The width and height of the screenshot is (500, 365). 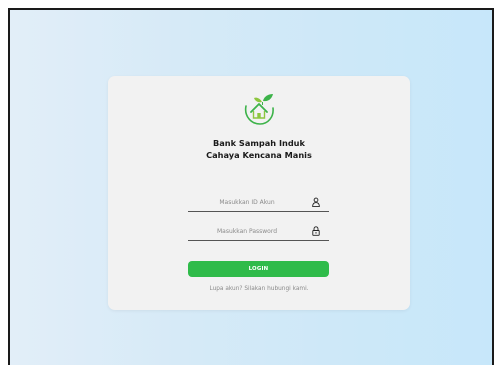 I want to click on lock-icon, so click(x=316, y=231).